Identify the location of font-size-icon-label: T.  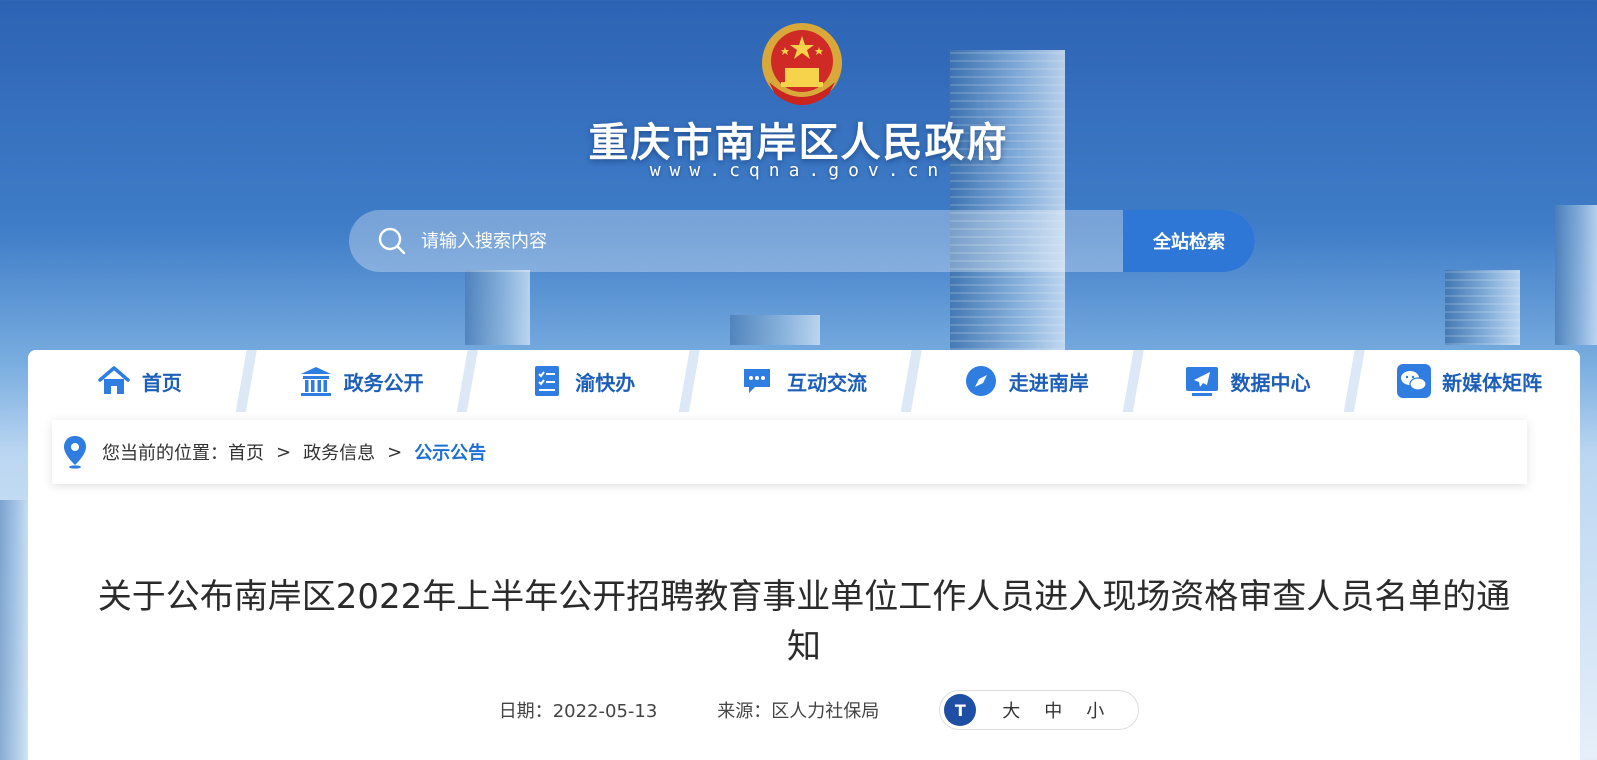
(960, 710).